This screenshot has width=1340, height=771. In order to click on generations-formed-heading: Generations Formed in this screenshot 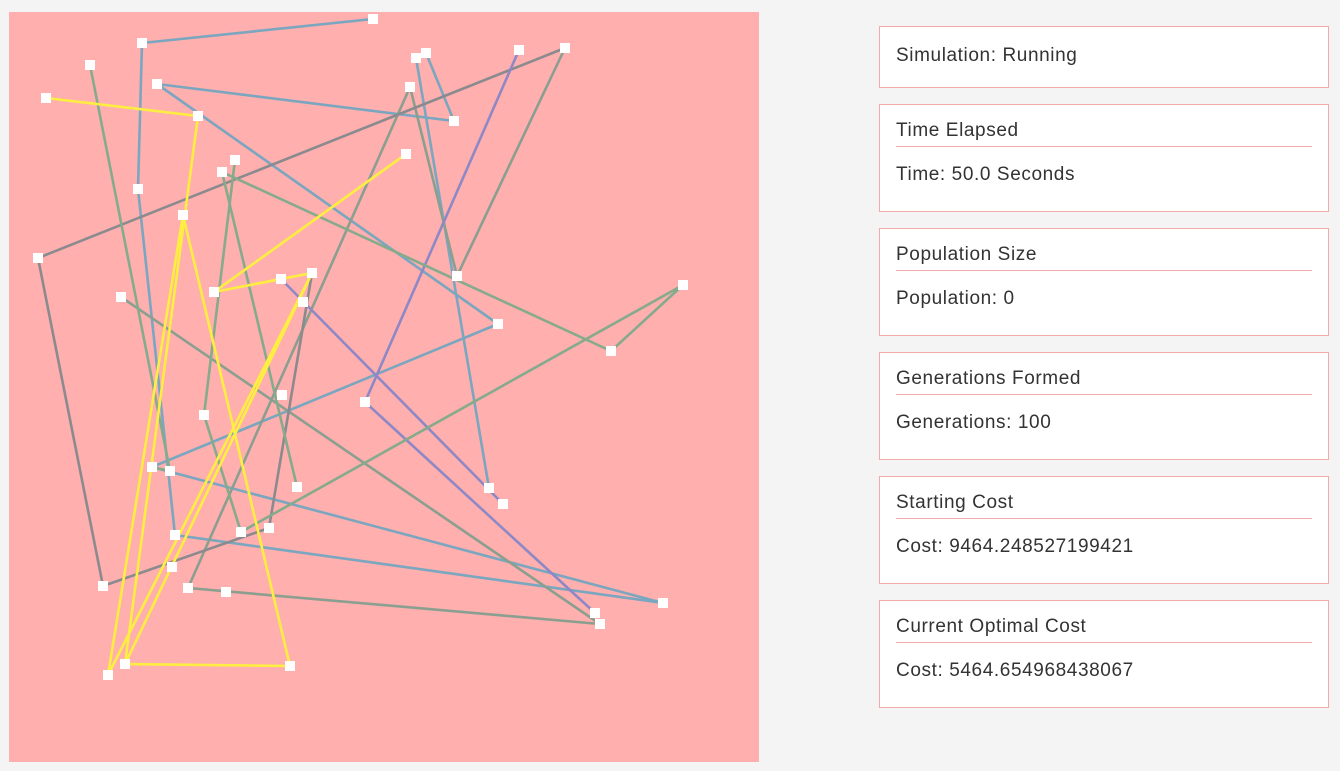, I will do `click(1104, 381)`.